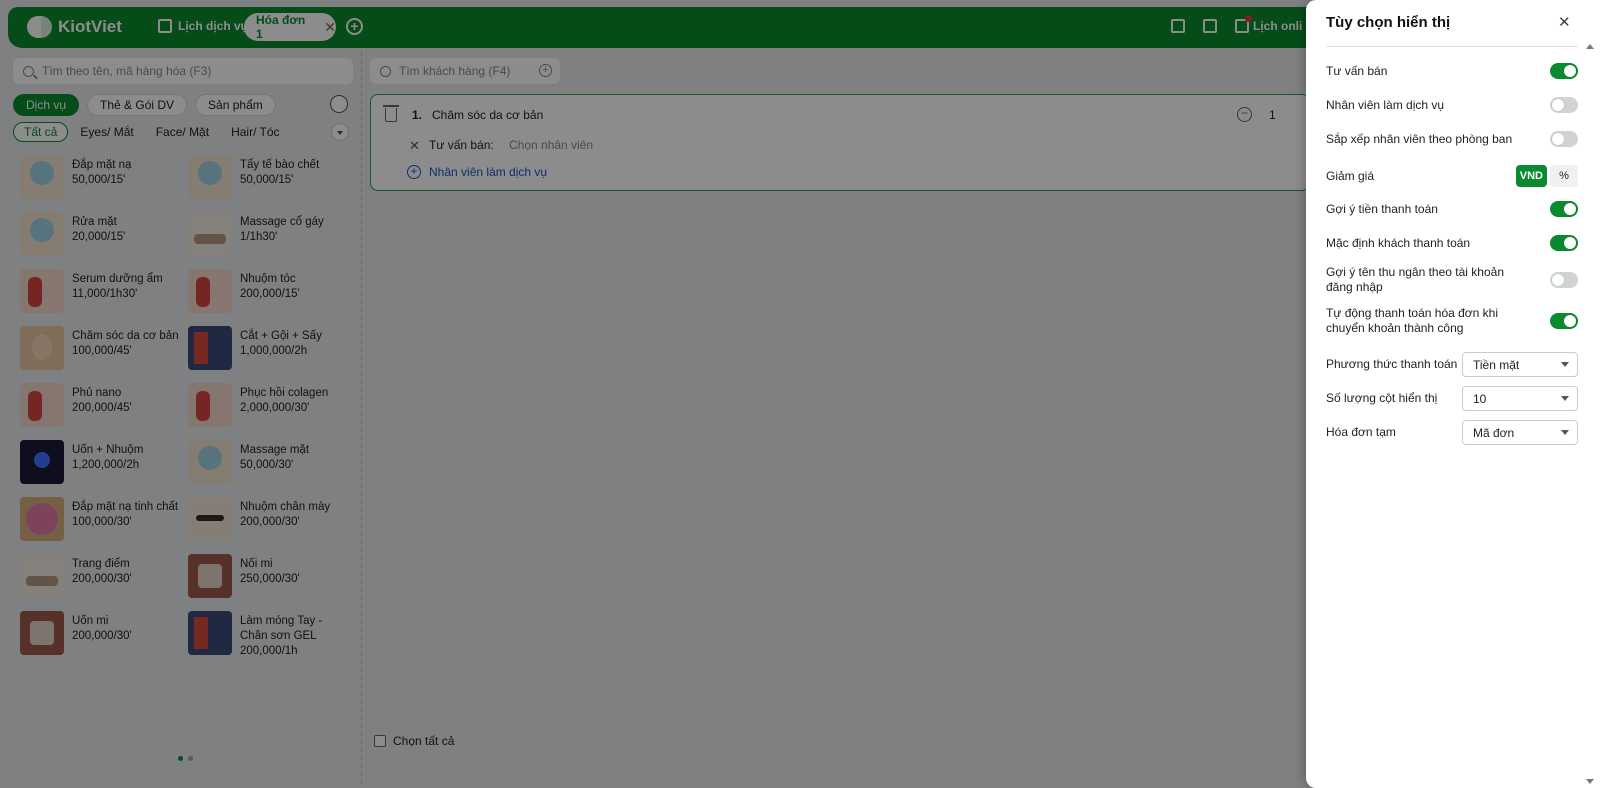  I want to click on scroll-up-icon, so click(1590, 46).